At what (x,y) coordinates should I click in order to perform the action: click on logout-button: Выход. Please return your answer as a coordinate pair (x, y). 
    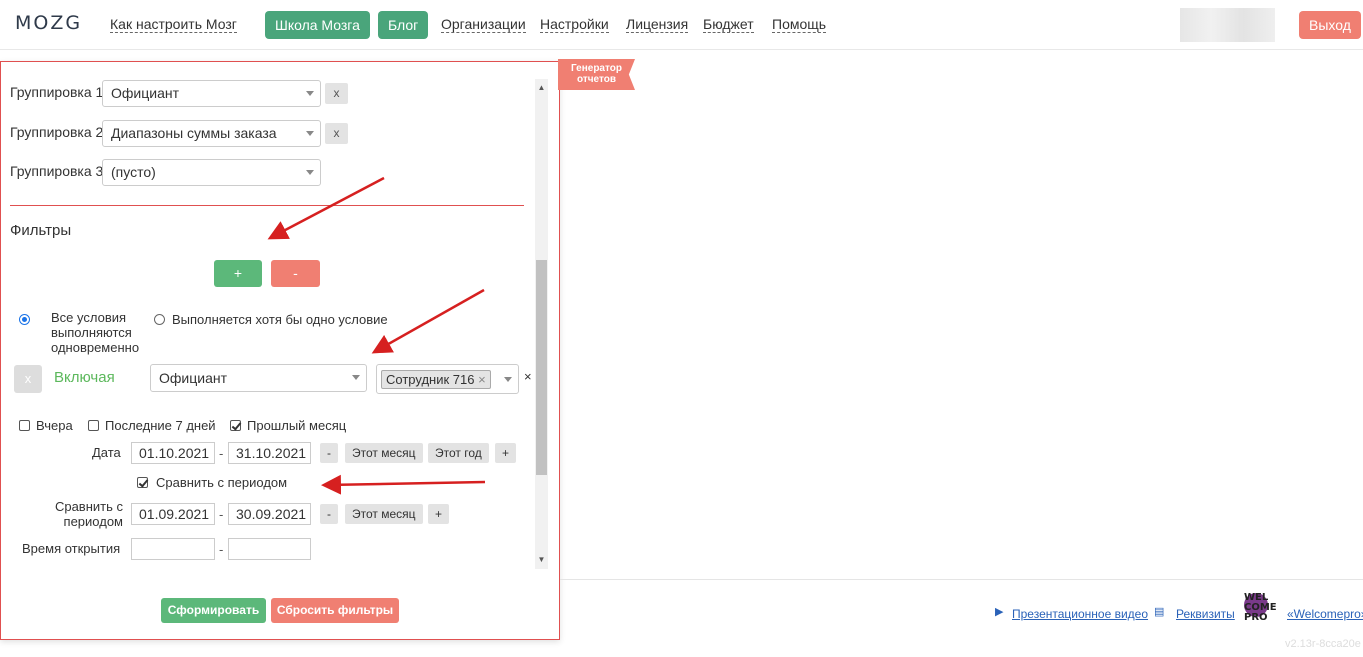
    Looking at the image, I should click on (1330, 25).